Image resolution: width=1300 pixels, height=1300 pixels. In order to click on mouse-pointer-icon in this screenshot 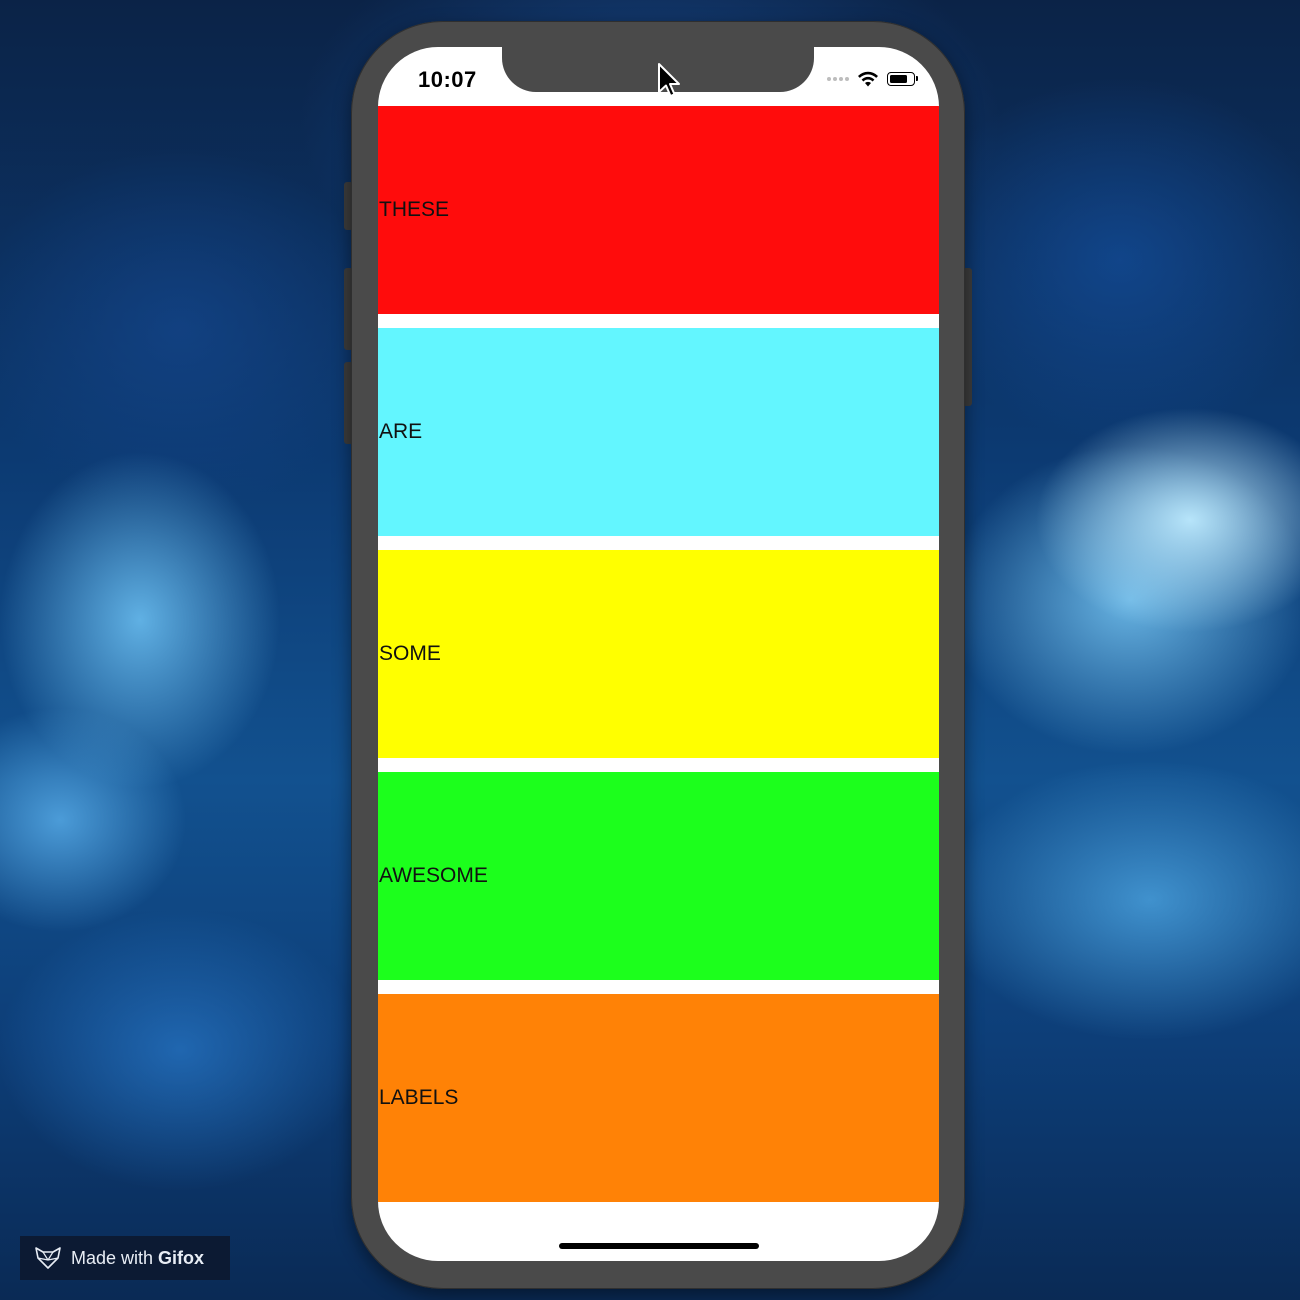, I will do `click(669, 80)`.